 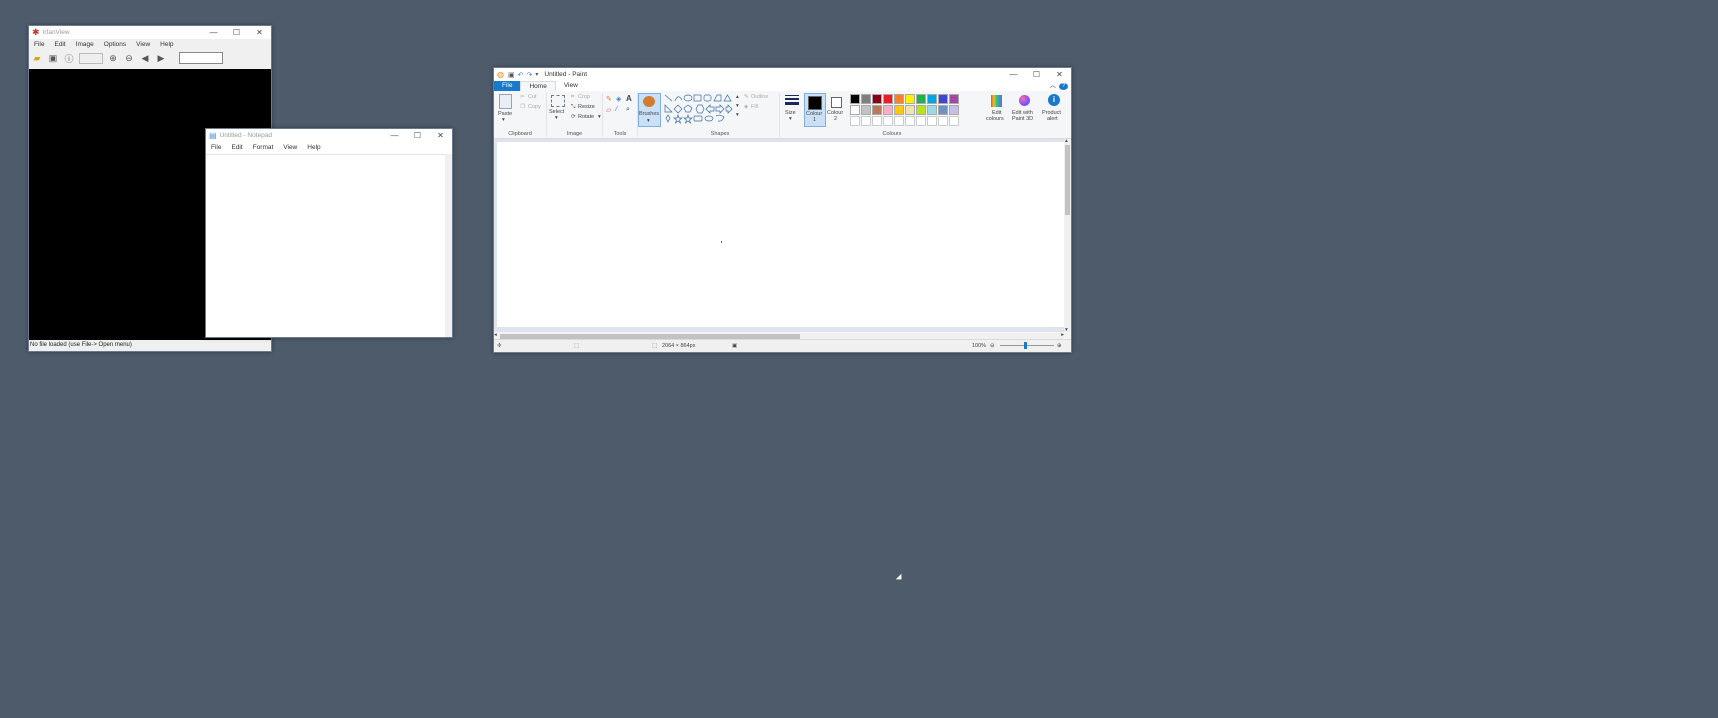 I want to click on paste-button: Paste, so click(x=505, y=114).